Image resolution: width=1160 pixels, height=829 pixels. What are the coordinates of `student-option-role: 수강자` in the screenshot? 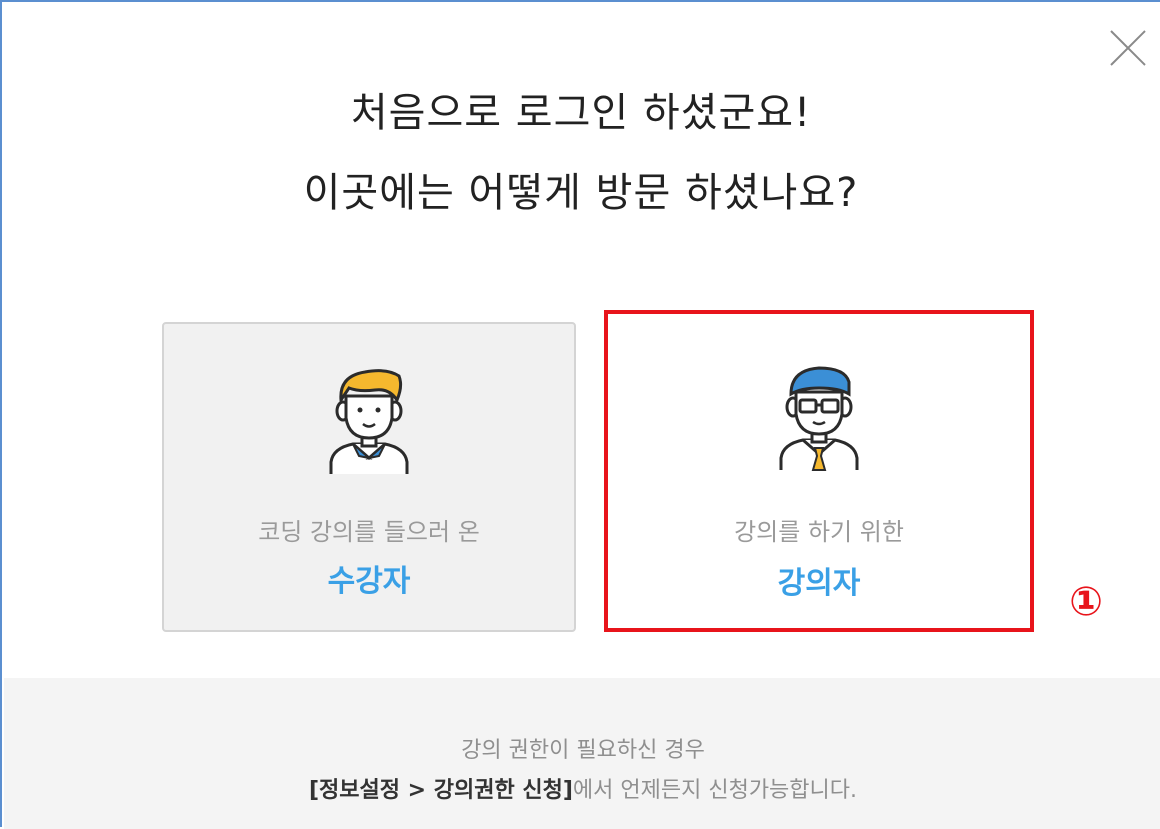 It's located at (369, 581).